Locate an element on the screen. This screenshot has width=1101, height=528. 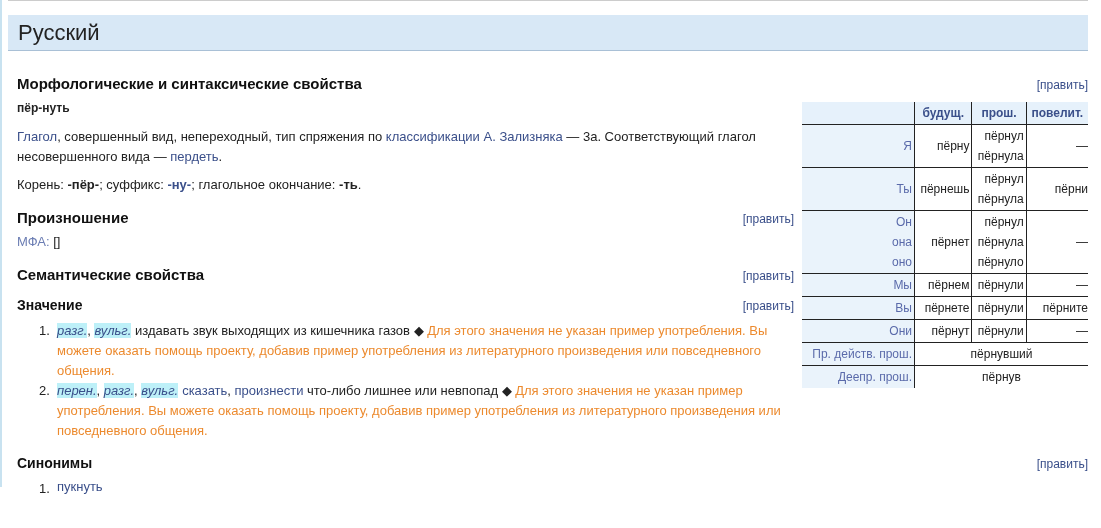
list-number: 2. is located at coordinates (45, 391).